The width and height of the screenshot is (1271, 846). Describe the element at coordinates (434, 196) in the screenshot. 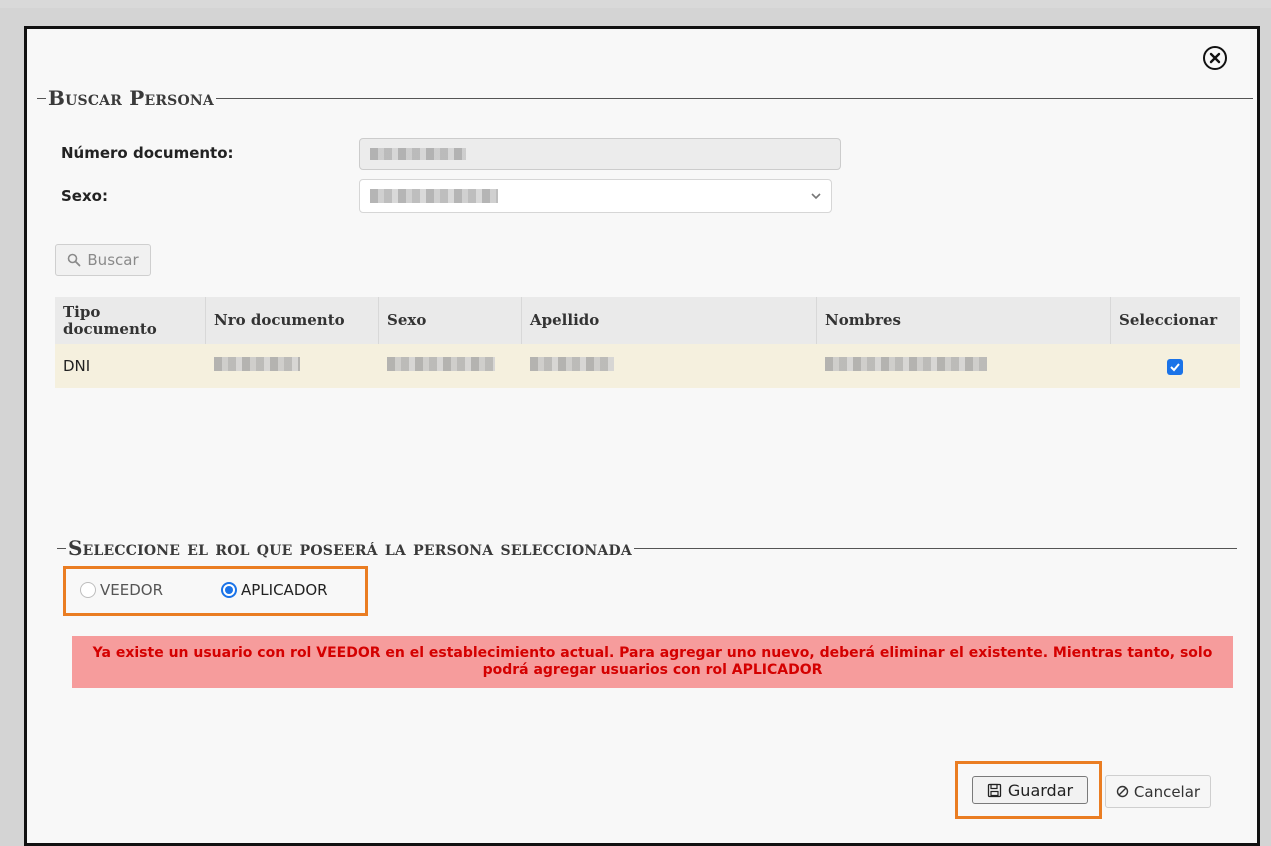

I see `redacted-sex-value` at that location.